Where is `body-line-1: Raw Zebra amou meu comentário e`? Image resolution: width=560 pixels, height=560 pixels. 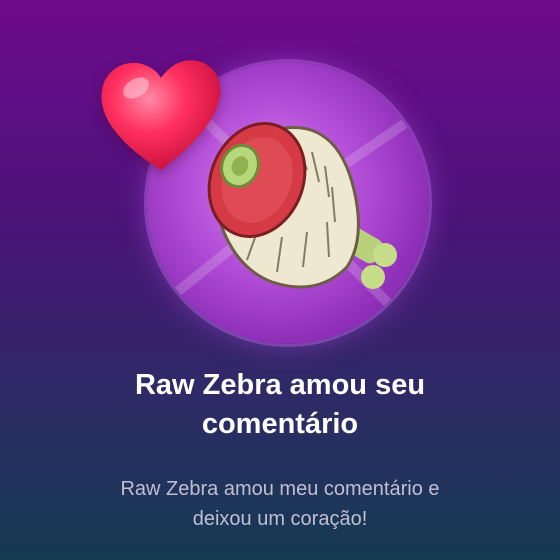 body-line-1: Raw Zebra amou meu comentário e is located at coordinates (280, 489).